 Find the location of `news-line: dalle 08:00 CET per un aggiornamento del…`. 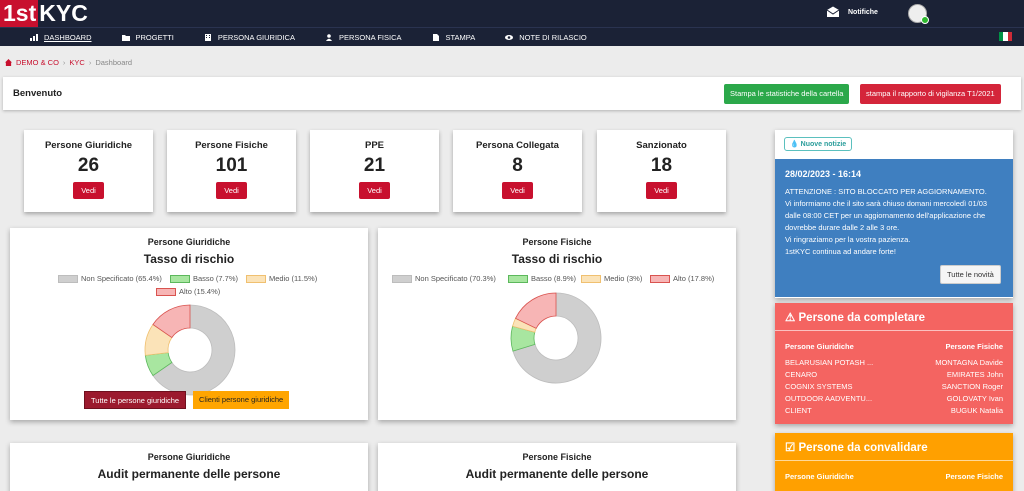

news-line: dalle 08:00 CET per un aggiornamento del… is located at coordinates (885, 215).